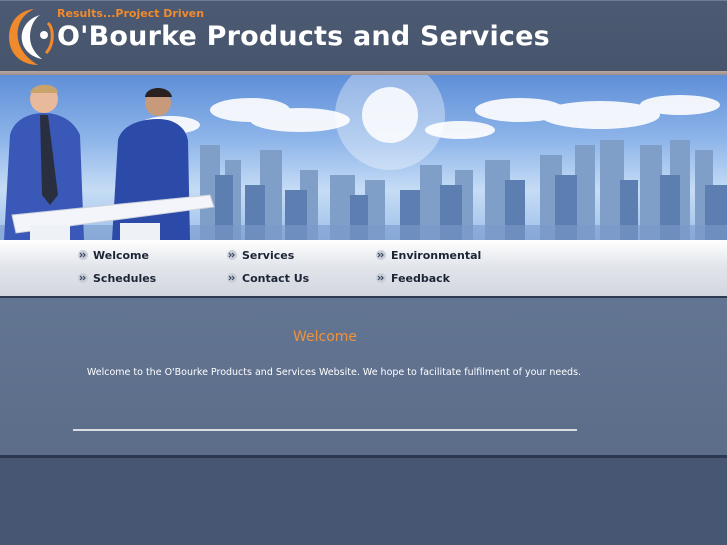 Image resolution: width=727 pixels, height=545 pixels. Describe the element at coordinates (121, 255) in the screenshot. I see `nav-welcome-label: Welcome` at that location.